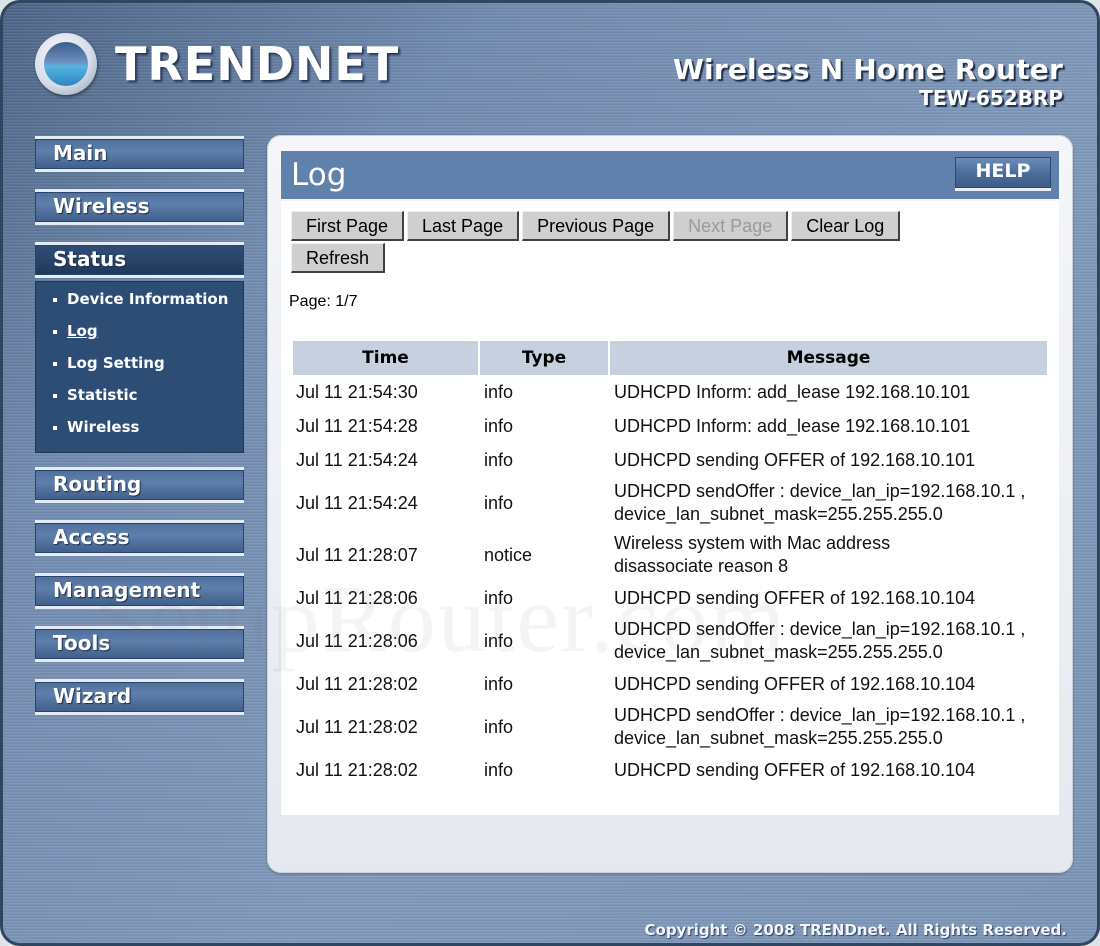 The width and height of the screenshot is (1100, 946). I want to click on submenu-item-label: Log Setting, so click(116, 363).